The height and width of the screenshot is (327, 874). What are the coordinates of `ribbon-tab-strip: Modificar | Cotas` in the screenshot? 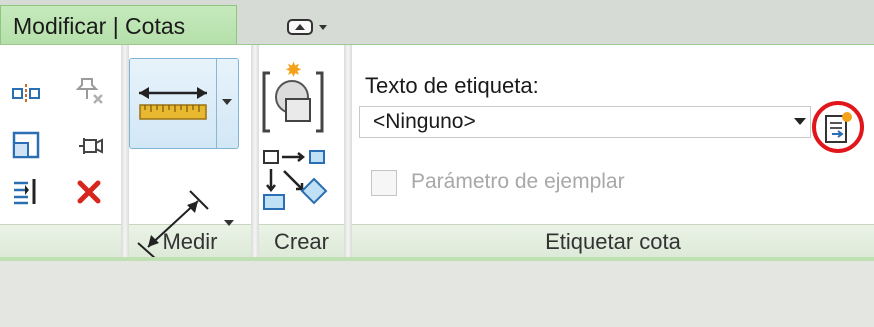 It's located at (437, 22).